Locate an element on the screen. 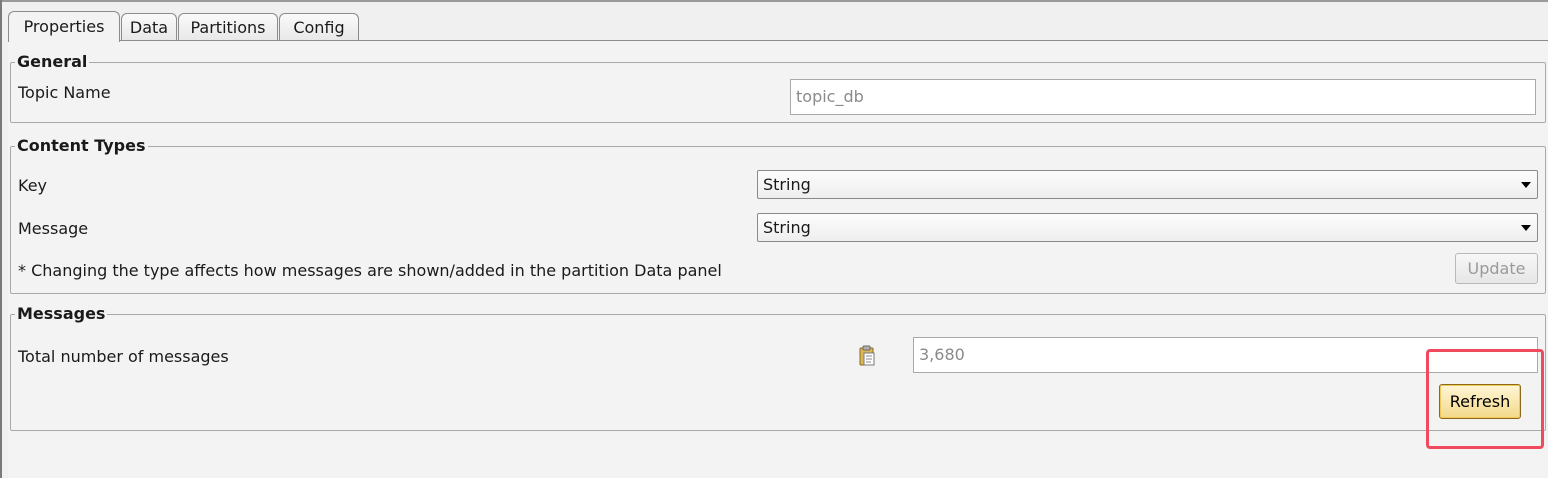  general-legend: General is located at coordinates (52, 61).